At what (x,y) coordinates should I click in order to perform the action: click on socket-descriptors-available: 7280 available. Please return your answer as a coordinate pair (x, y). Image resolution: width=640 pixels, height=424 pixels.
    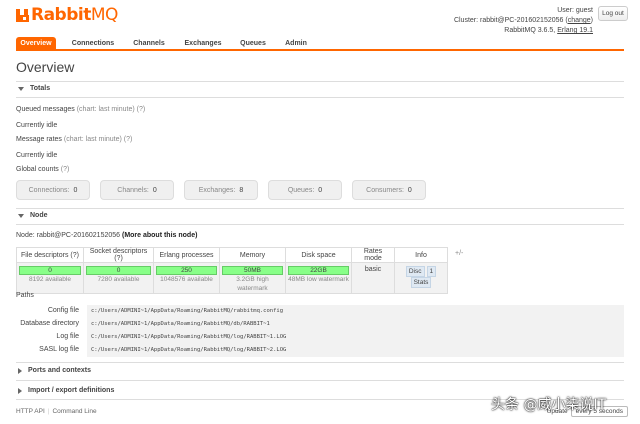
    Looking at the image, I should click on (118, 279).